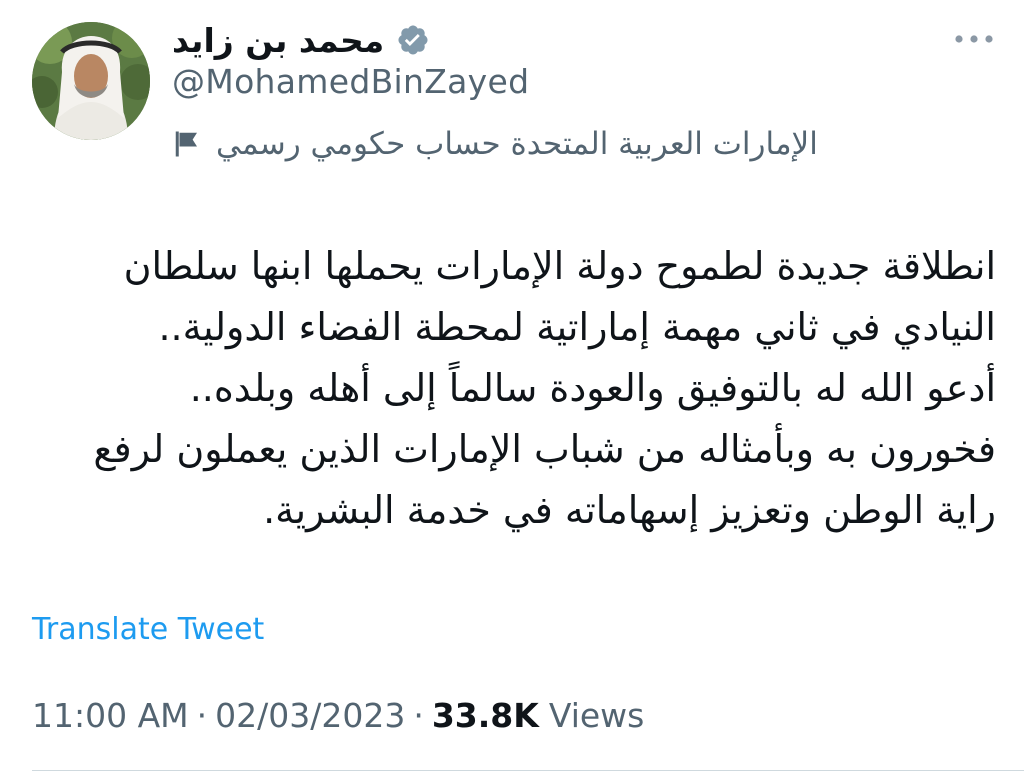 This screenshot has width=1024, height=783. I want to click on divider, so click(528, 770).